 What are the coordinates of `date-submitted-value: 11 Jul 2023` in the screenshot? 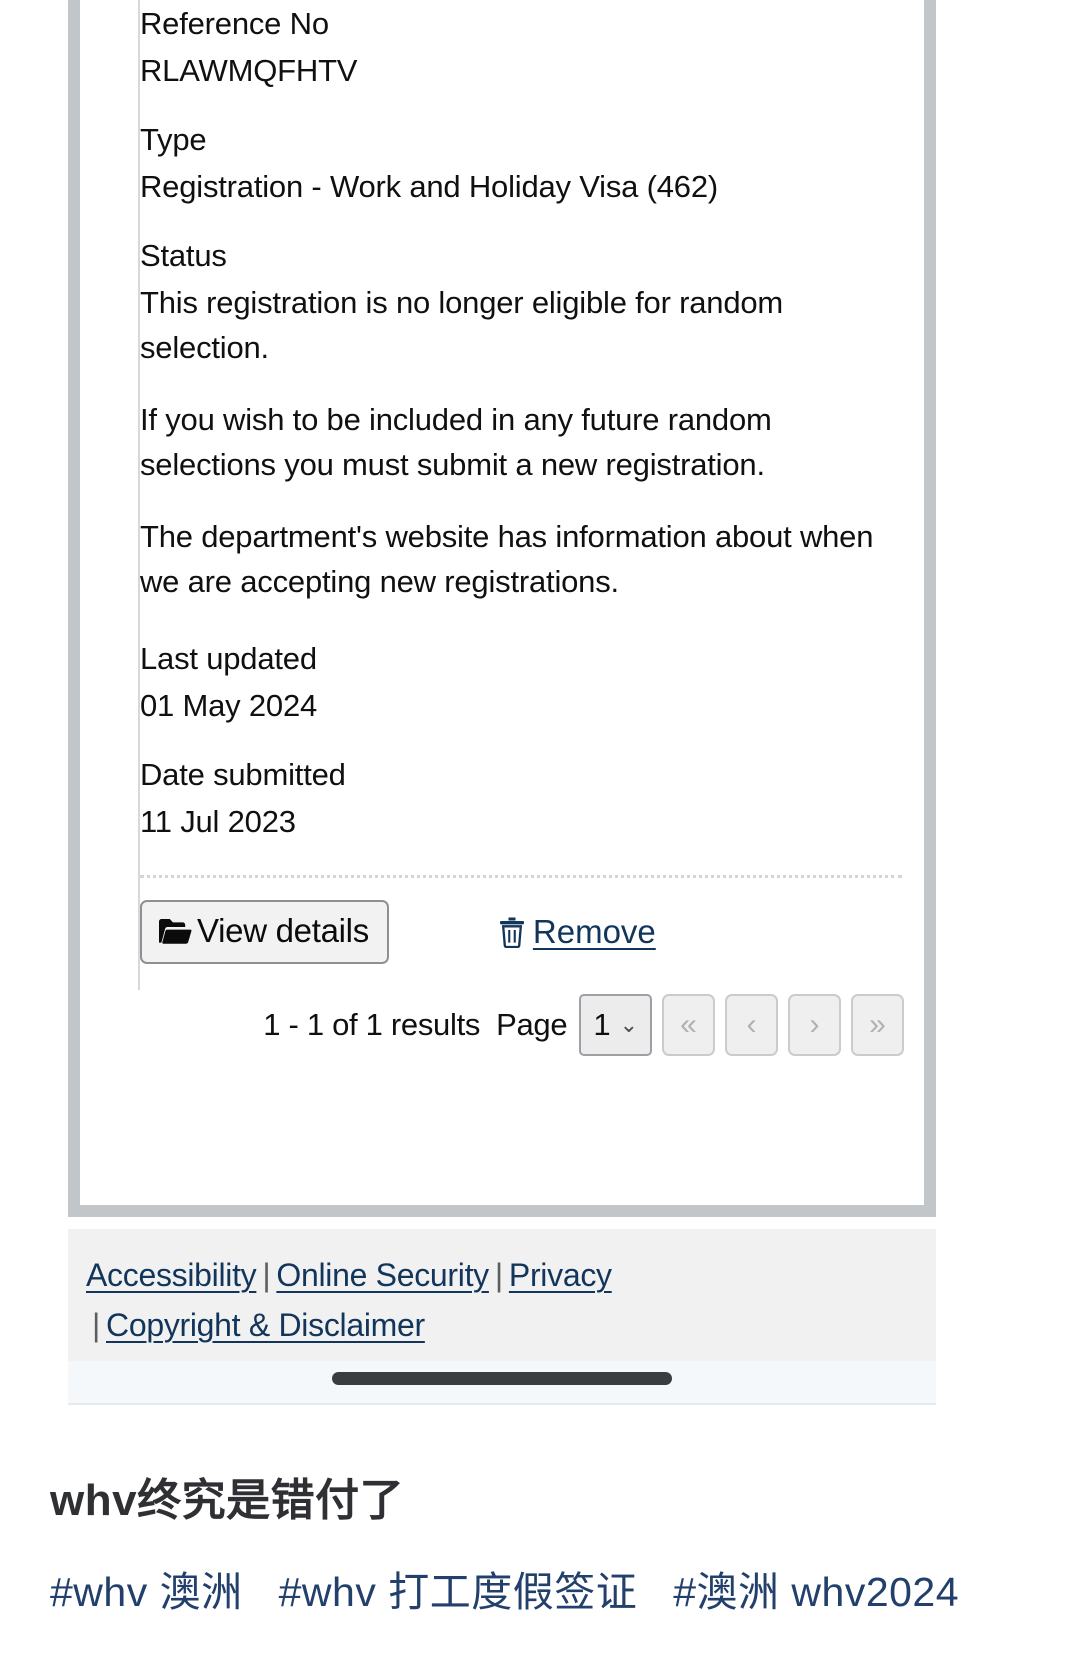 It's located at (218, 822).